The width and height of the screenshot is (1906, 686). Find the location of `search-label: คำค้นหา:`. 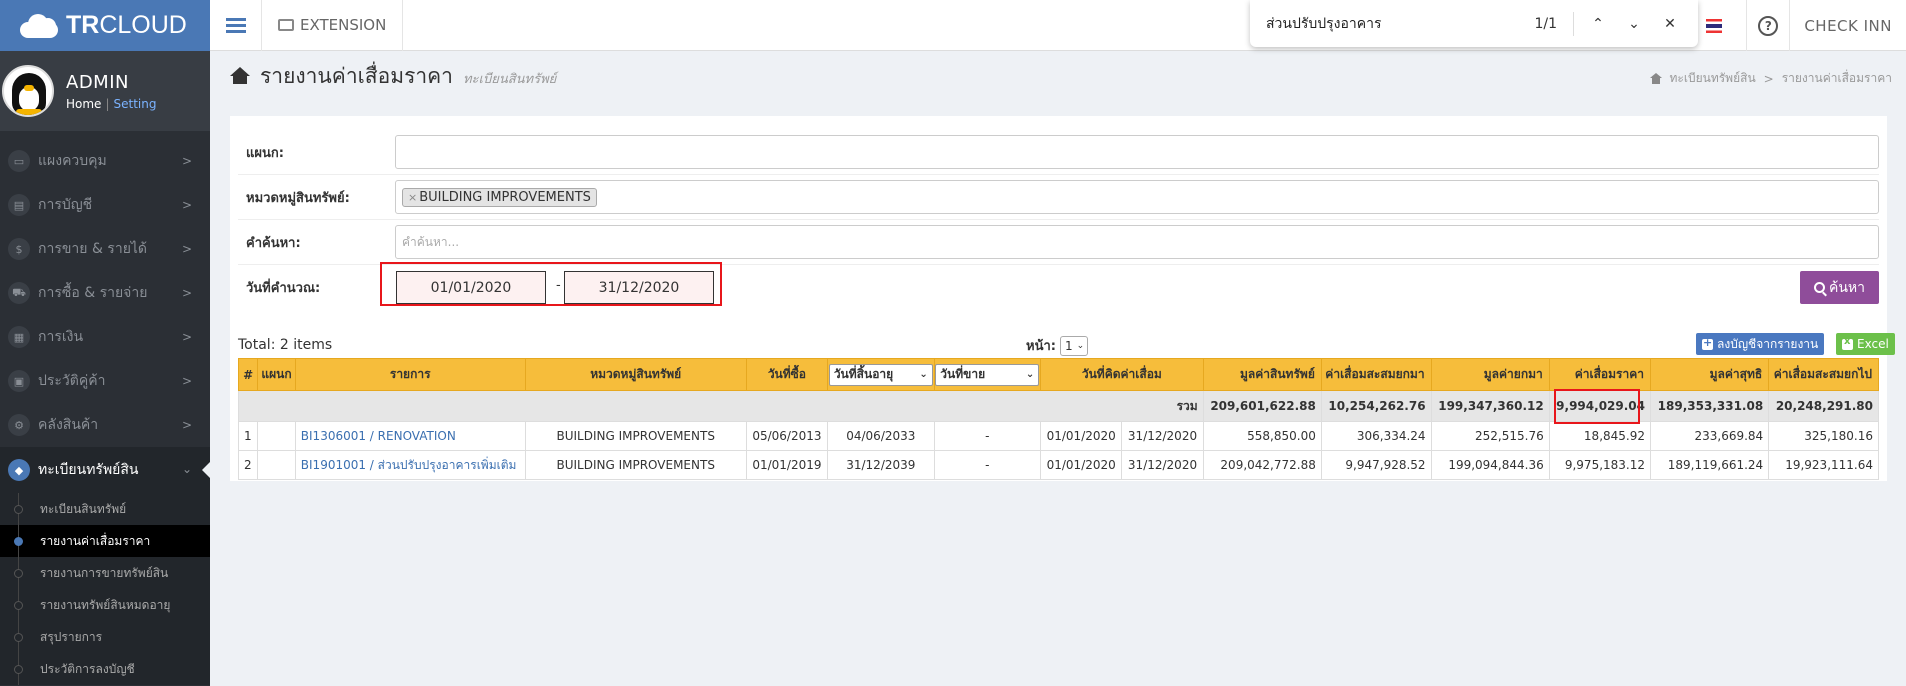

search-label: คำค้นหา: is located at coordinates (273, 243).